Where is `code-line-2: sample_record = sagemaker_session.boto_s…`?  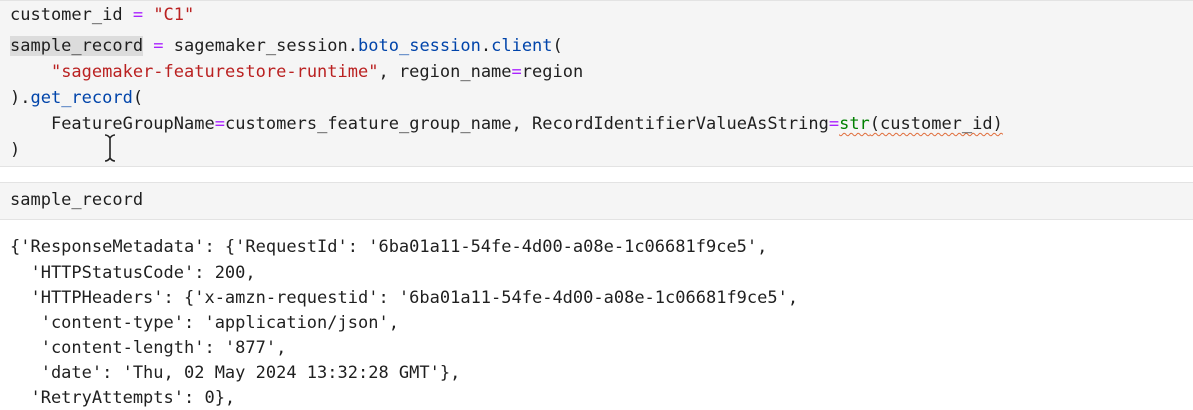
code-line-2: sample_record = sagemaker_session.boto_s… is located at coordinates (286, 46).